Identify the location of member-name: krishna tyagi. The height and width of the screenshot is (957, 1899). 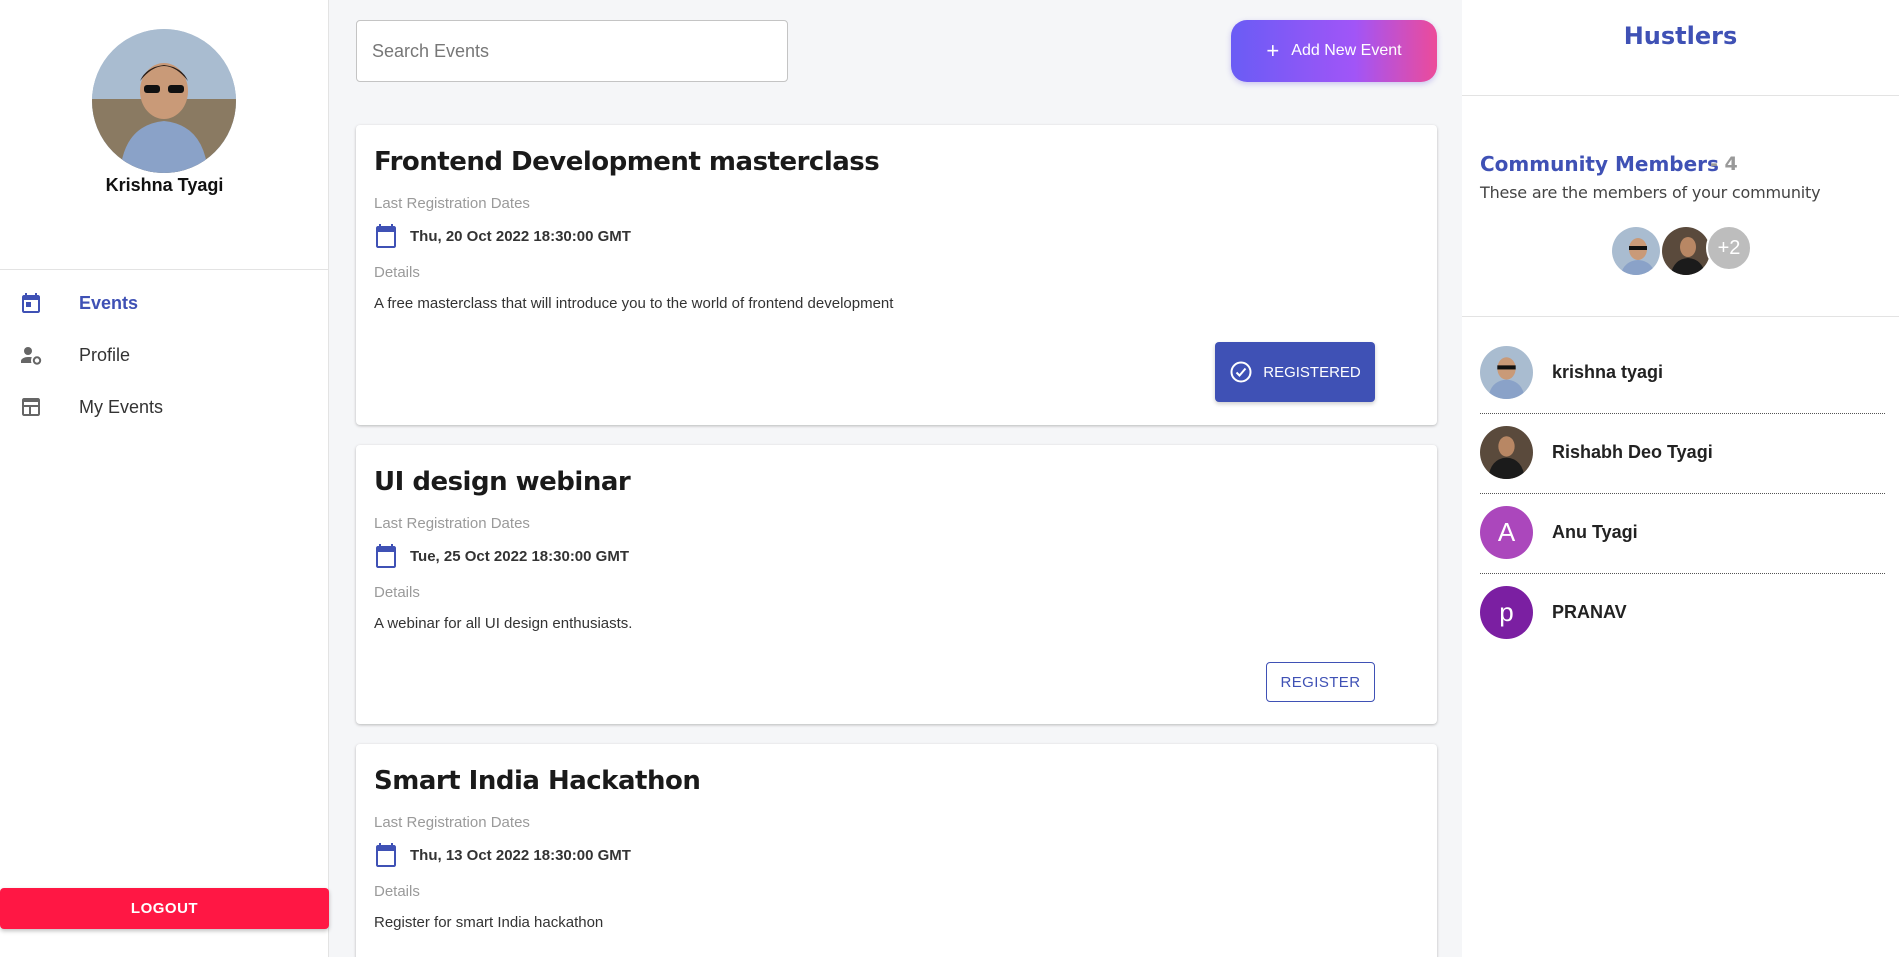
(1608, 372).